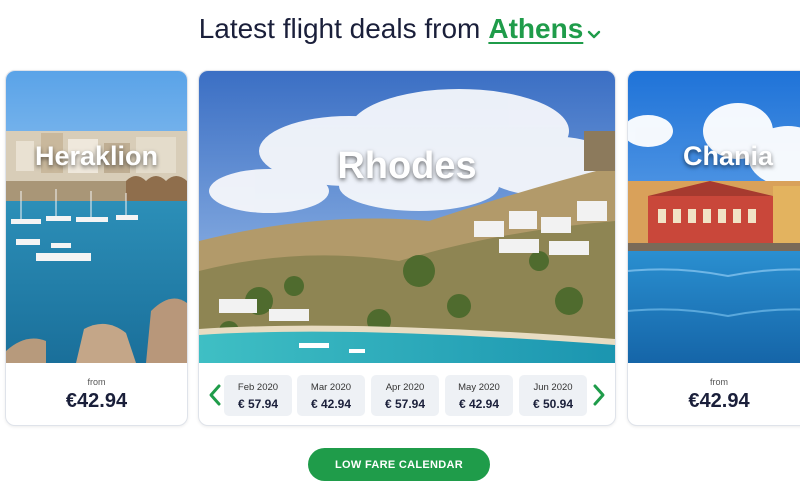 The height and width of the screenshot is (500, 800). What do you see at coordinates (599, 395) in the screenshot?
I see `chevron-right-icon` at bounding box center [599, 395].